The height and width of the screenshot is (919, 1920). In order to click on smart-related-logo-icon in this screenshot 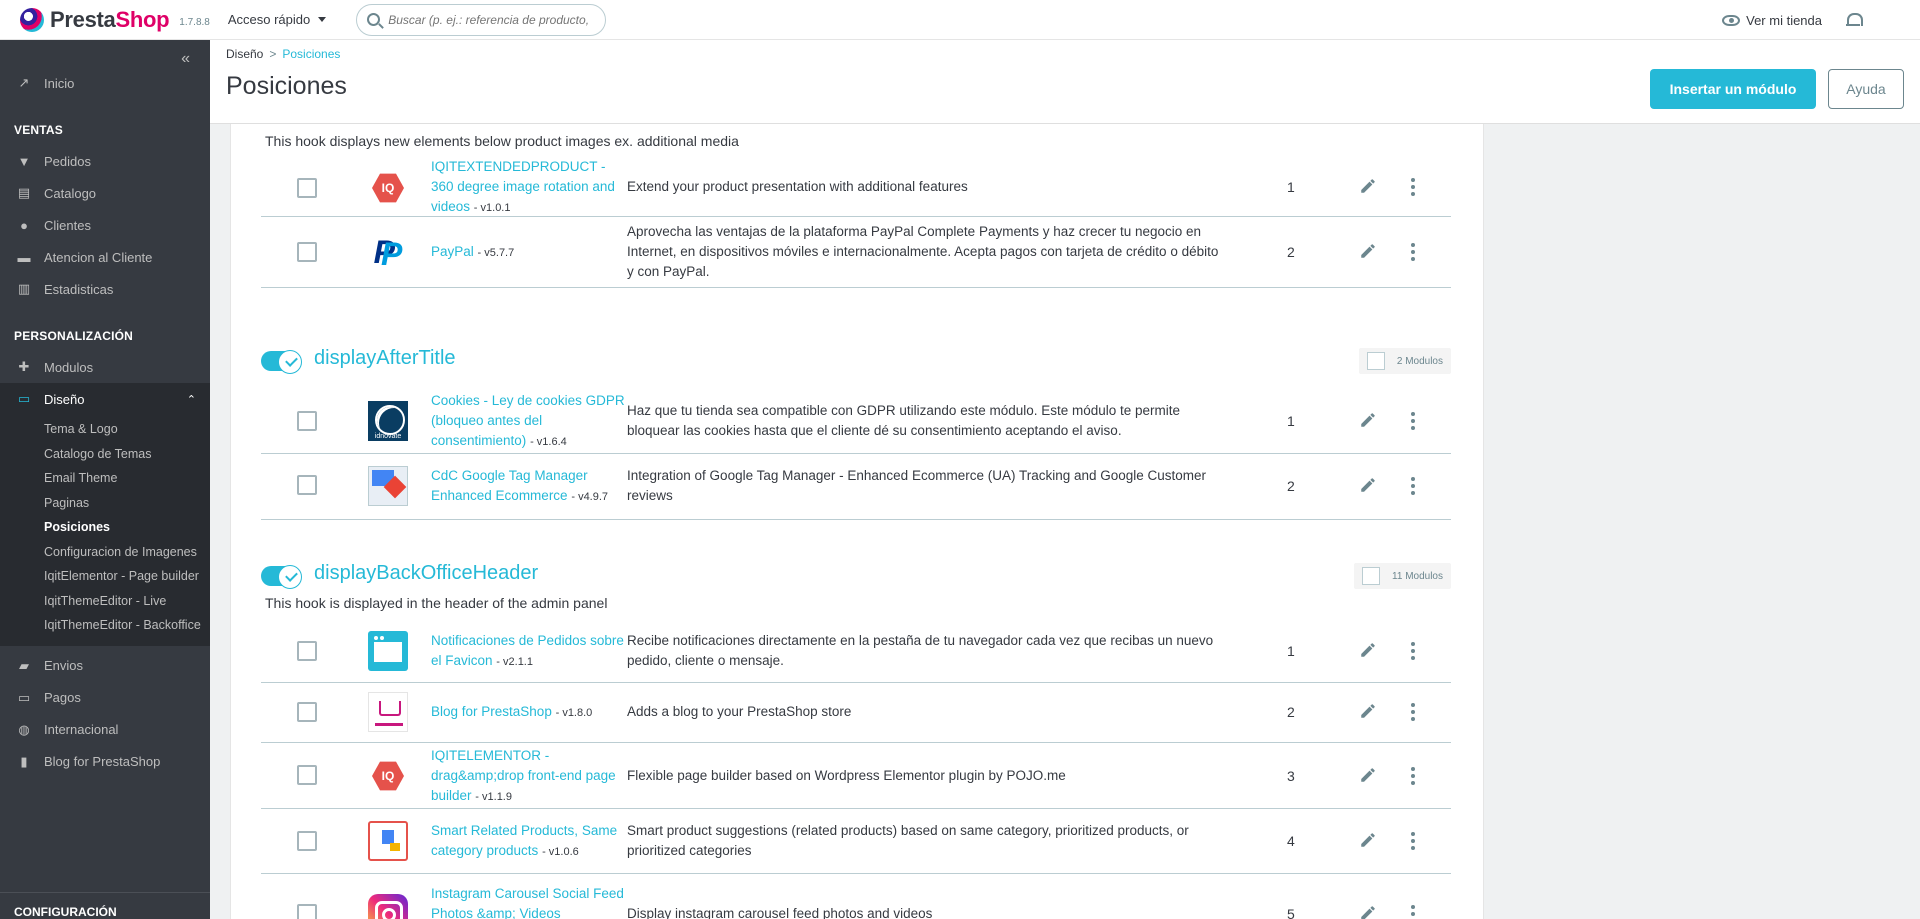, I will do `click(388, 841)`.